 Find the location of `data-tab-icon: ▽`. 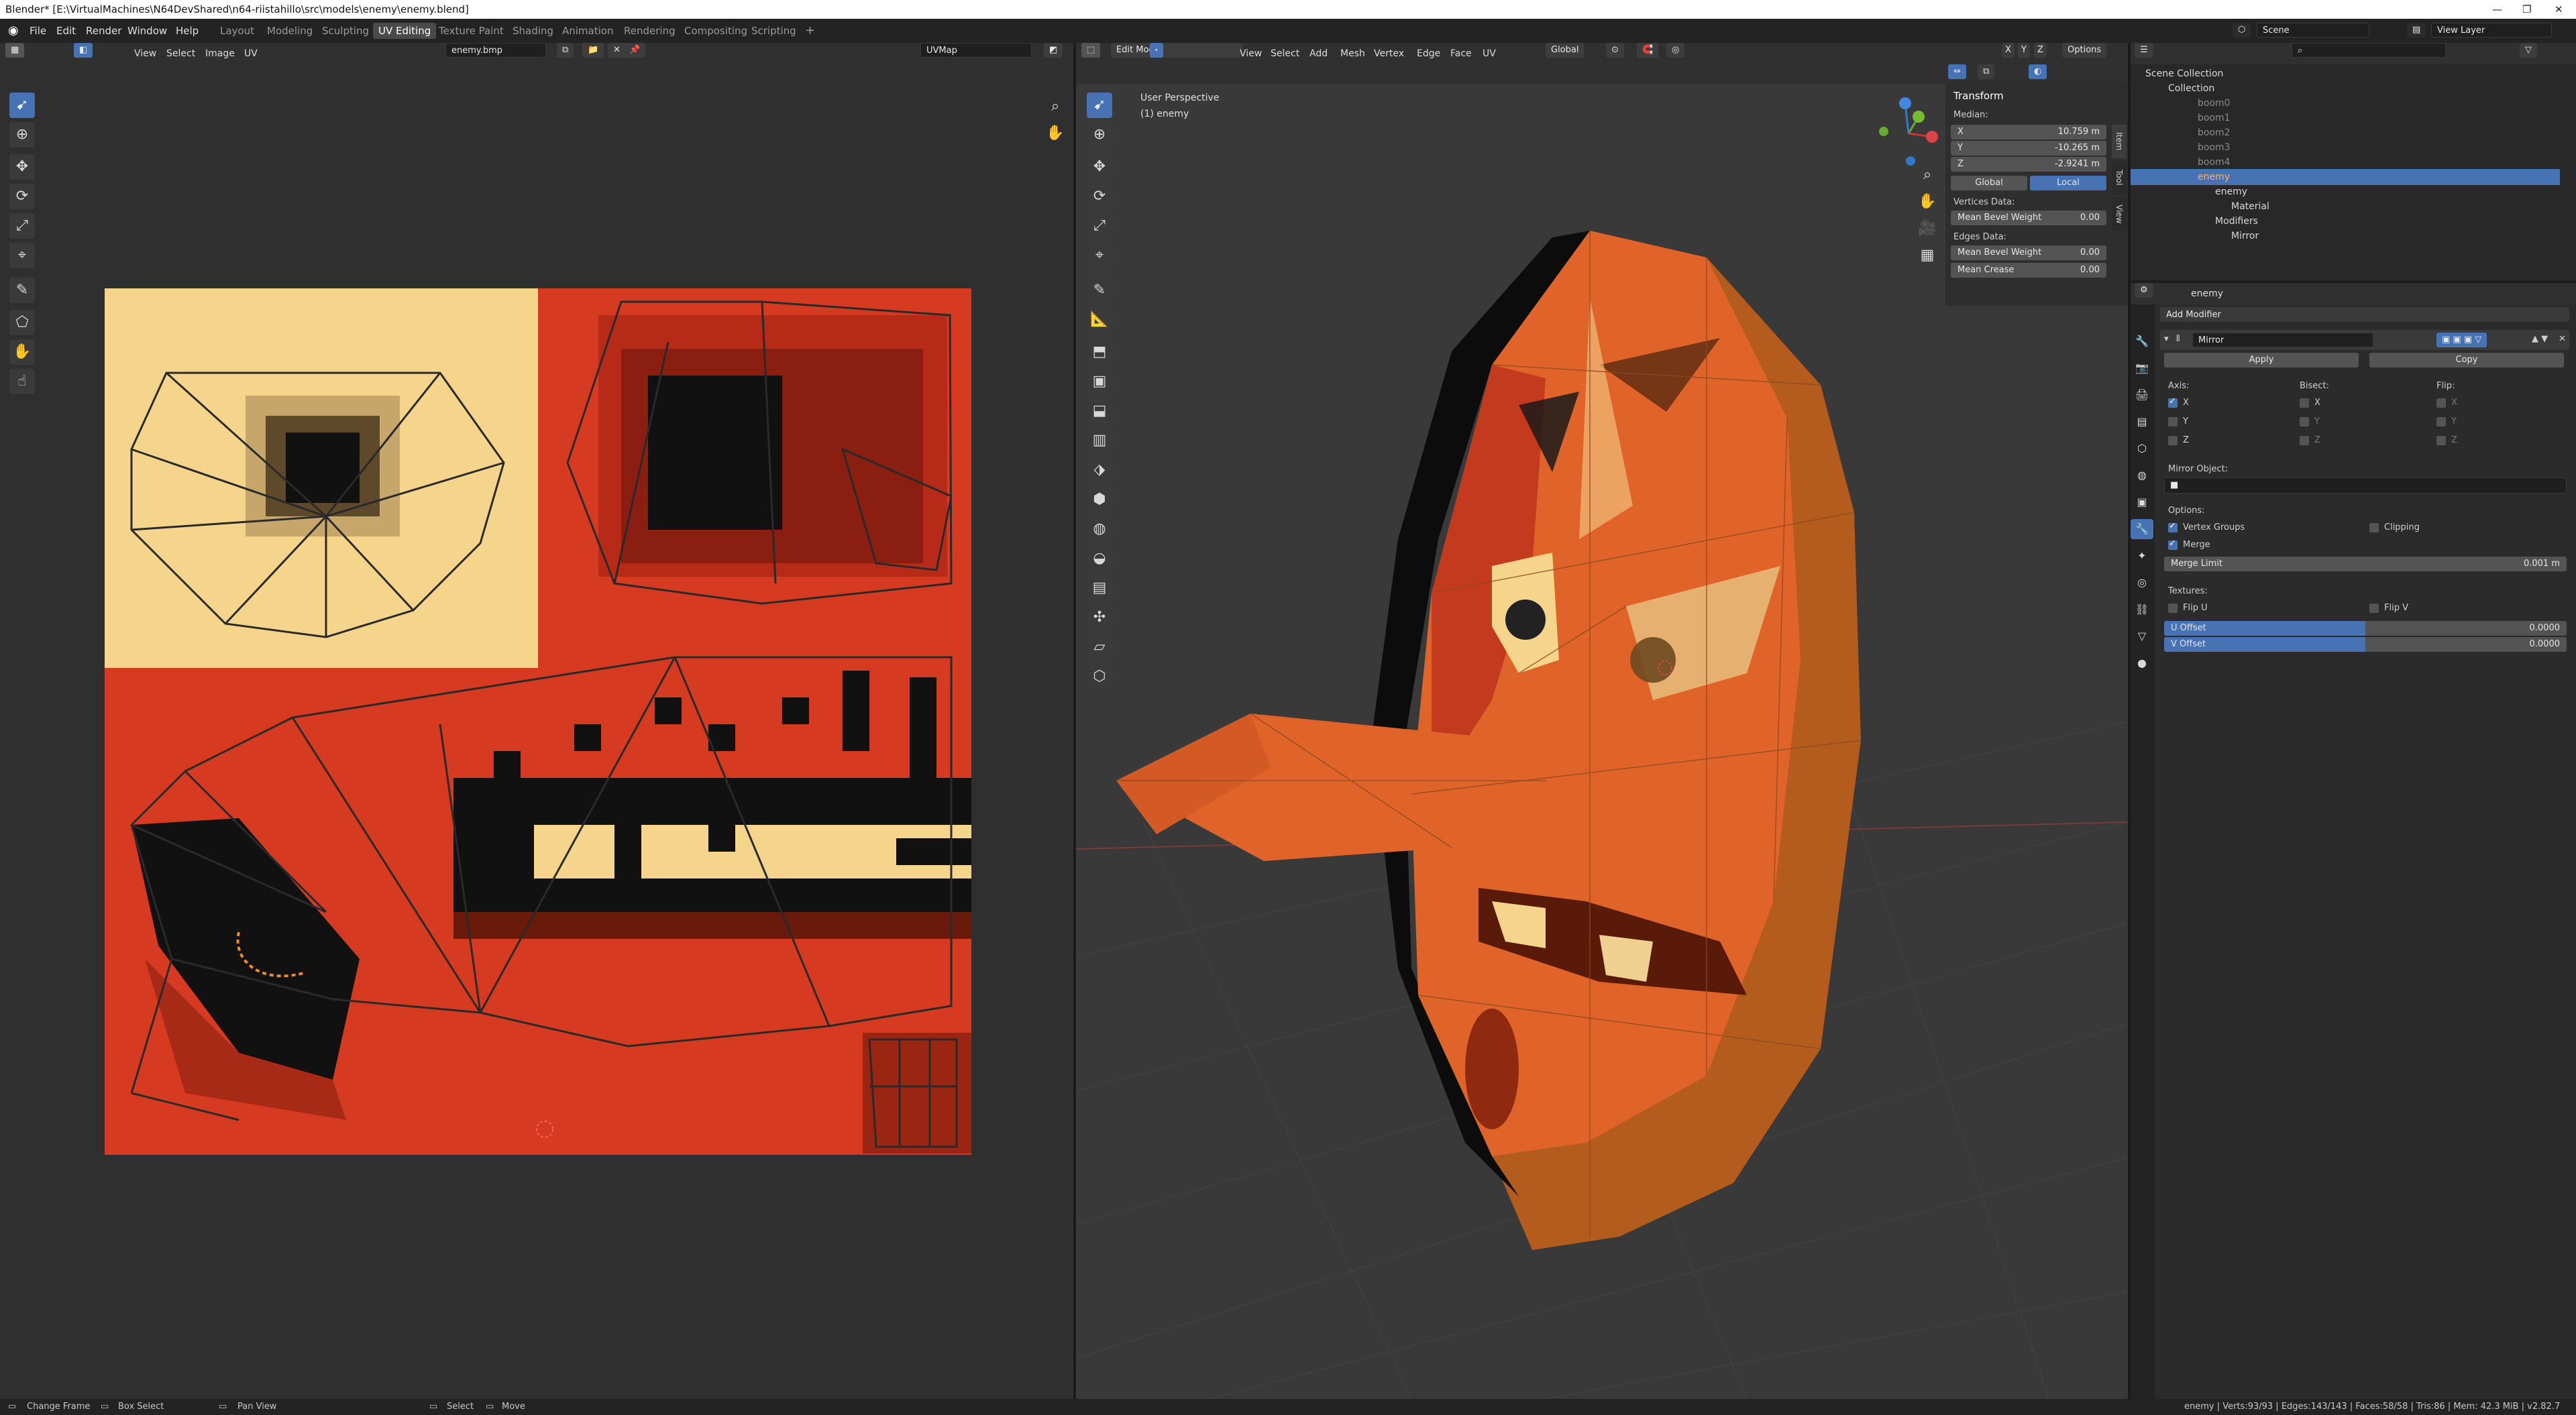

data-tab-icon: ▽ is located at coordinates (2142, 636).